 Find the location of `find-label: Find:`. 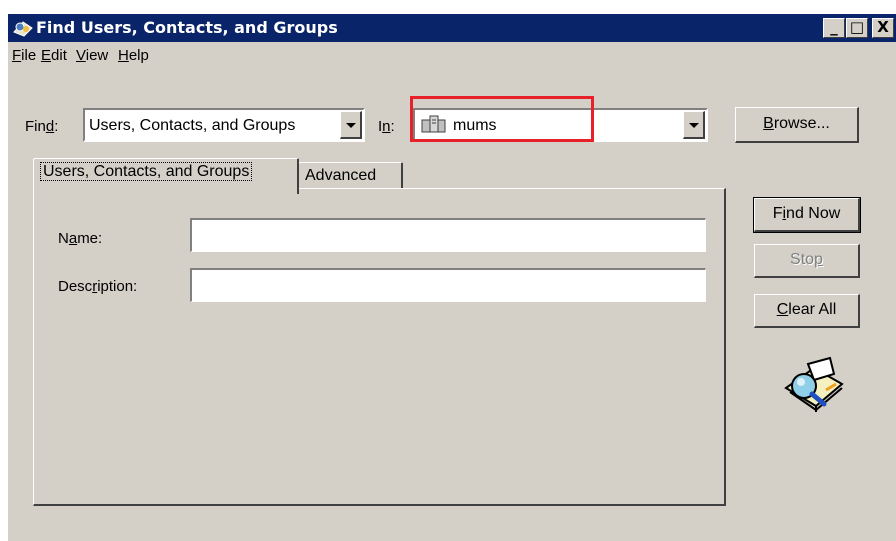

find-label: Find: is located at coordinates (42, 126).